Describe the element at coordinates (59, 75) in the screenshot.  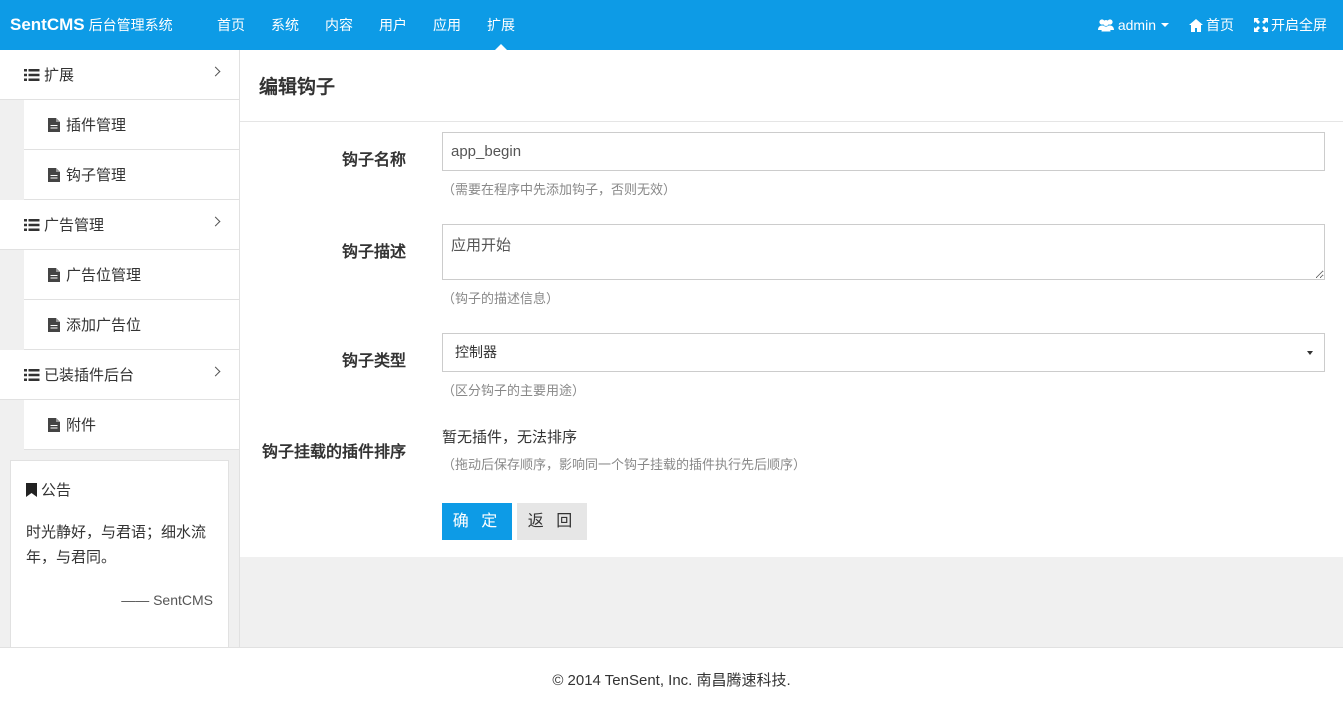
I see `sidebar-group-label: 扩展` at that location.